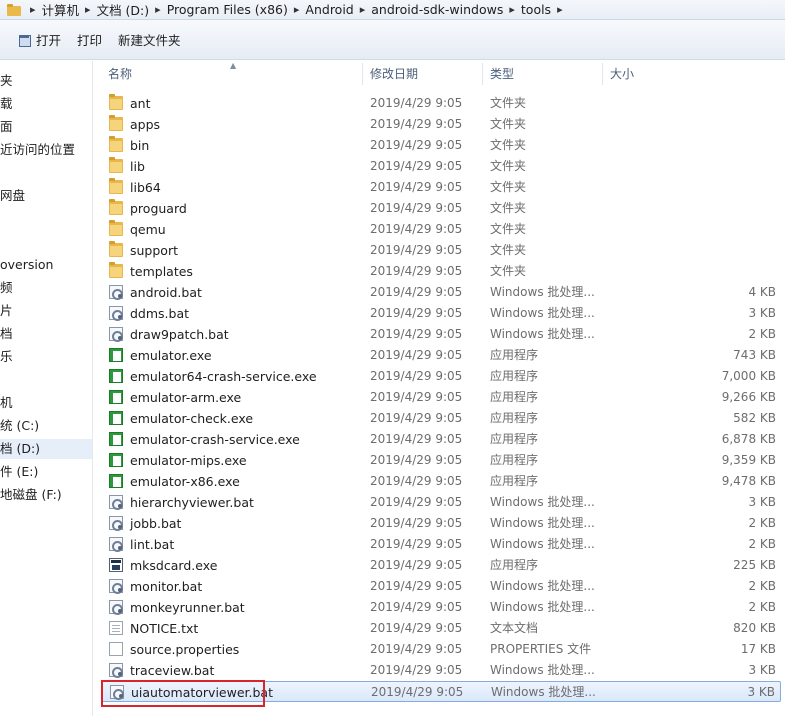 Image resolution: width=785 pixels, height=716 pixels. Describe the element at coordinates (46, 265) in the screenshot. I see `nav-item: oversion` at that location.